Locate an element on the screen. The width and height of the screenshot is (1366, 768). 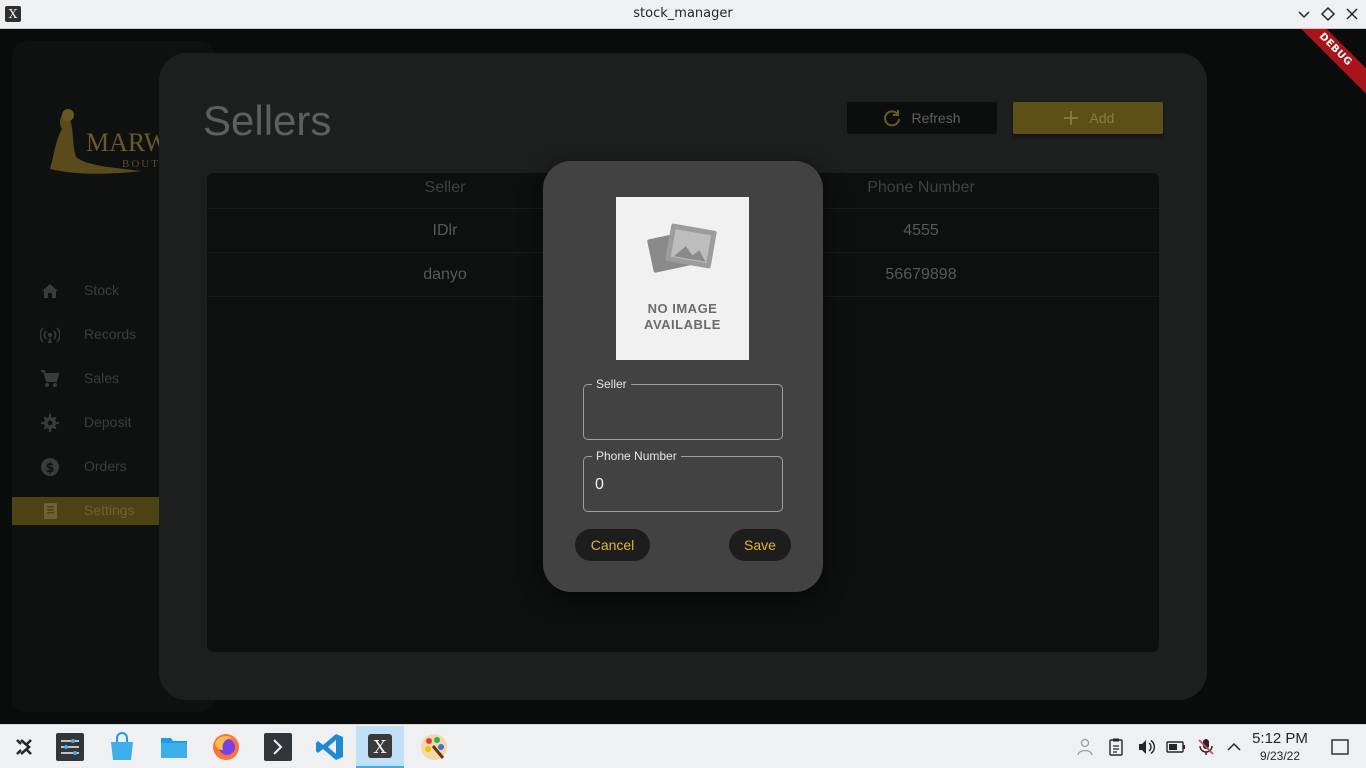
phone-number-field: Phone Number is located at coordinates (683, 480).